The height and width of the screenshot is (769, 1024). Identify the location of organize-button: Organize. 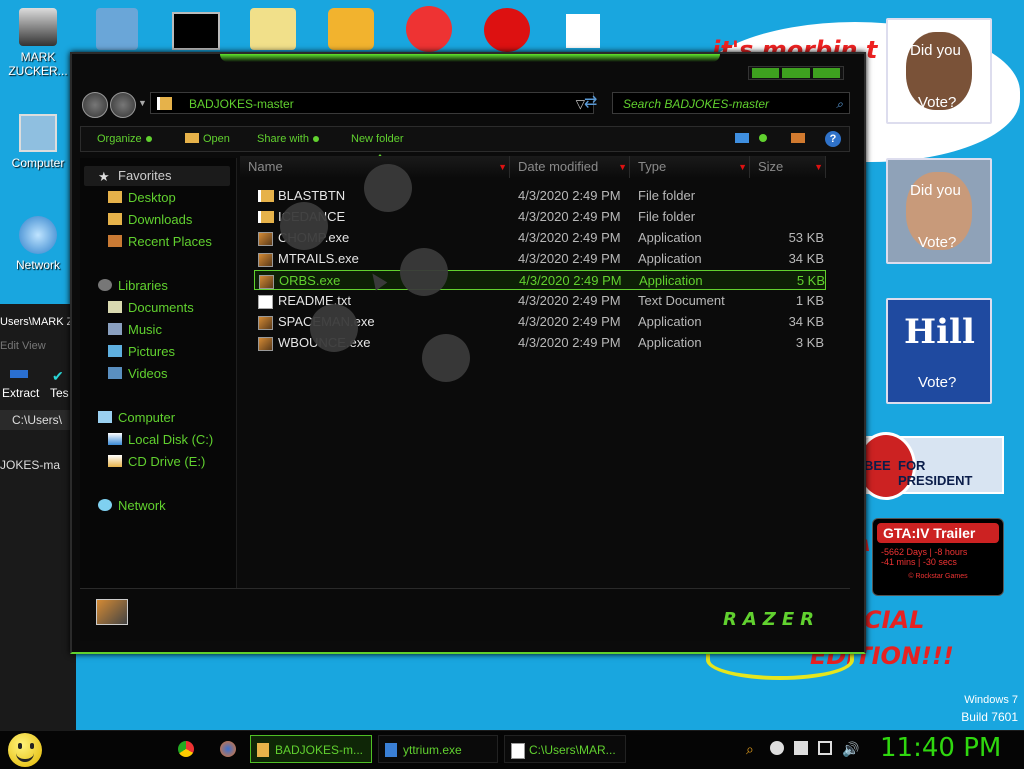
(124, 139).